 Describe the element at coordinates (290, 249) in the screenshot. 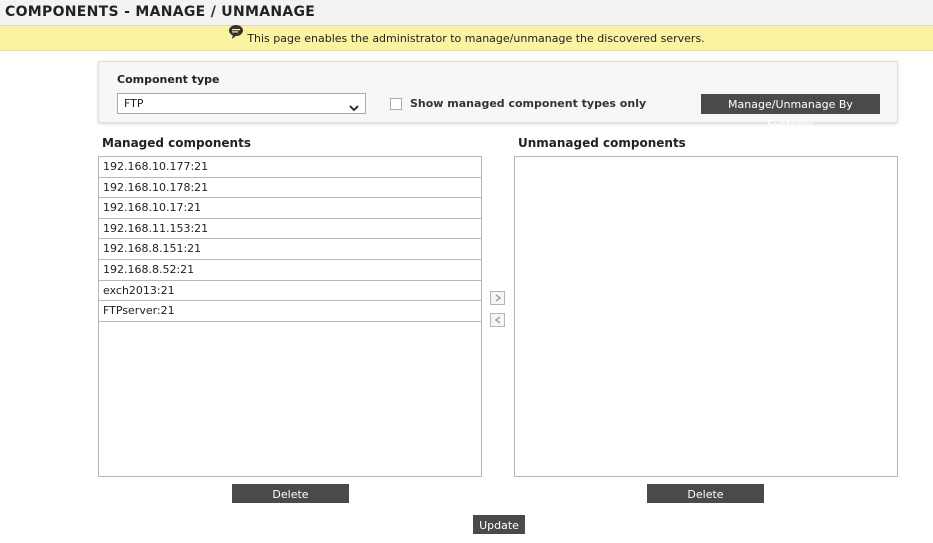

I see `list-item: 192.168.8.151:21` at that location.